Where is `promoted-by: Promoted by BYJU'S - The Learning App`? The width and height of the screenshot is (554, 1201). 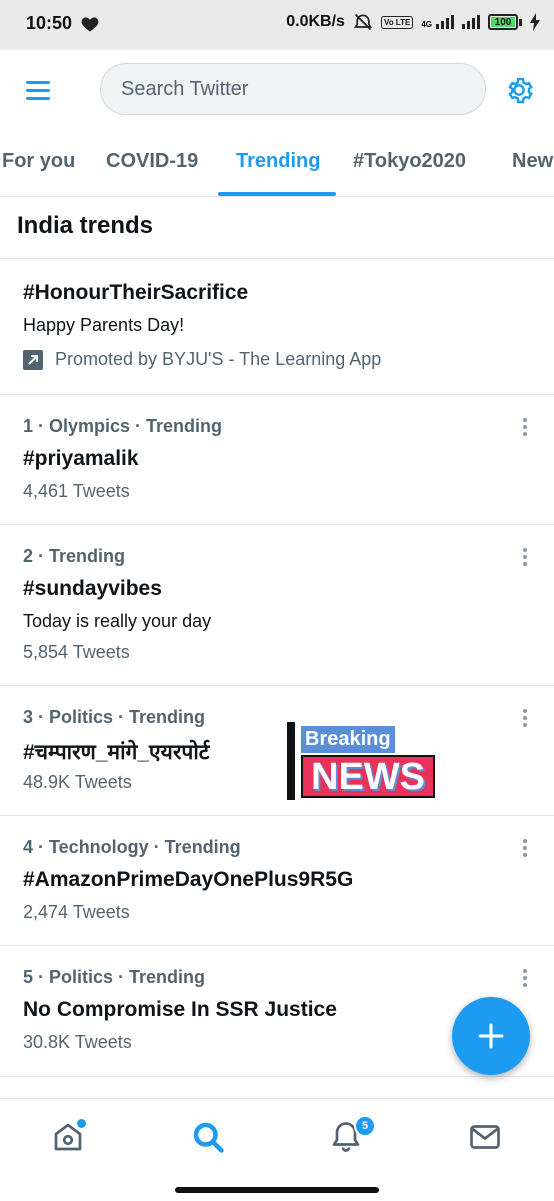 promoted-by: Promoted by BYJU'S - The Learning App is located at coordinates (202, 359).